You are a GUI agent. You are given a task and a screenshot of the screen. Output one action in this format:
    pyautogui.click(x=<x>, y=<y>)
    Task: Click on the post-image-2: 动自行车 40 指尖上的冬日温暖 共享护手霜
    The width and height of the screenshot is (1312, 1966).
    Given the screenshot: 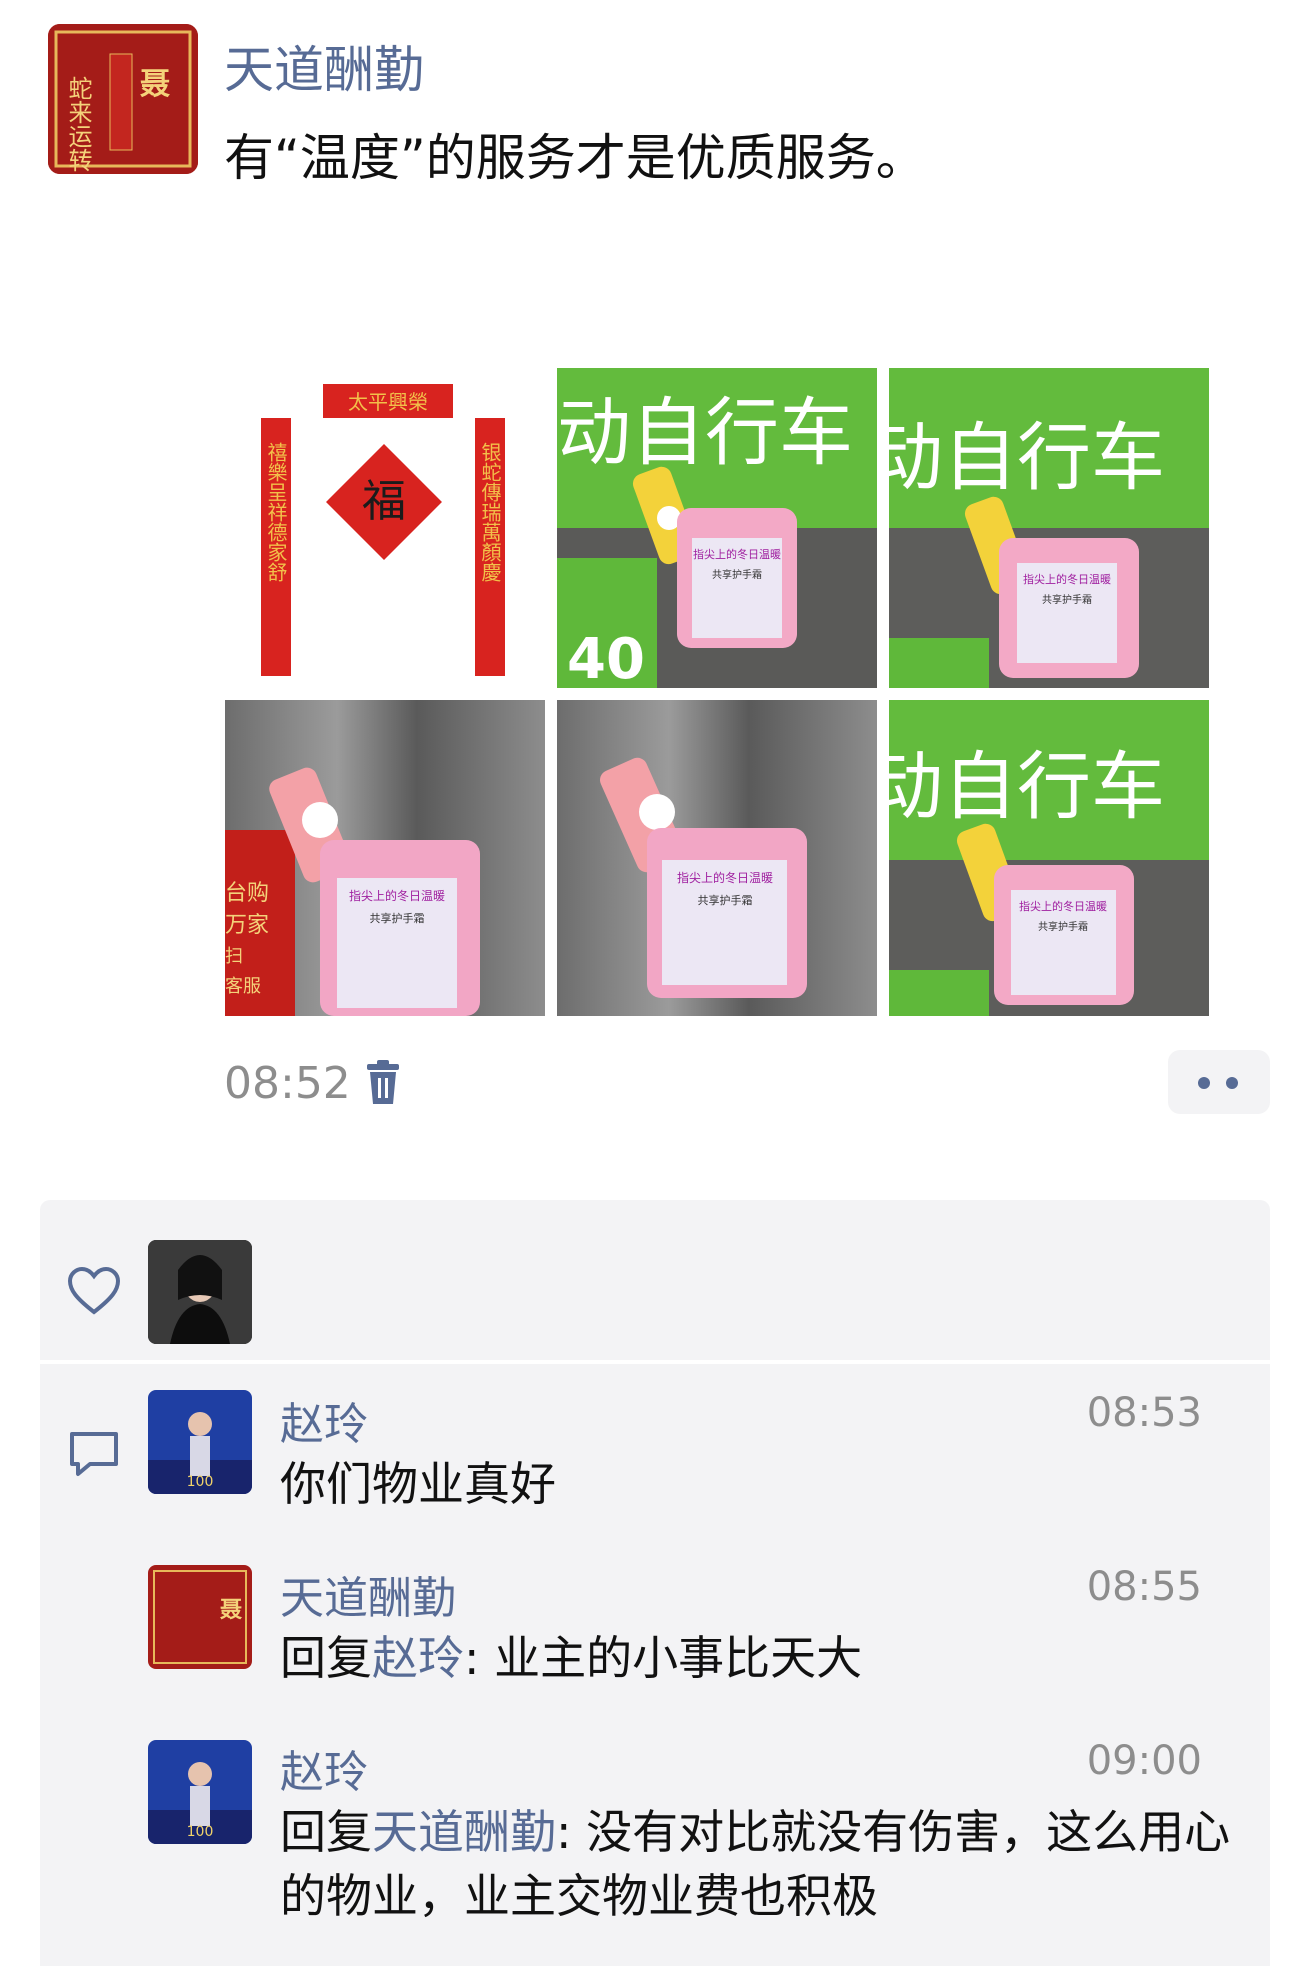 What is the action you would take?
    pyautogui.click(x=717, y=528)
    